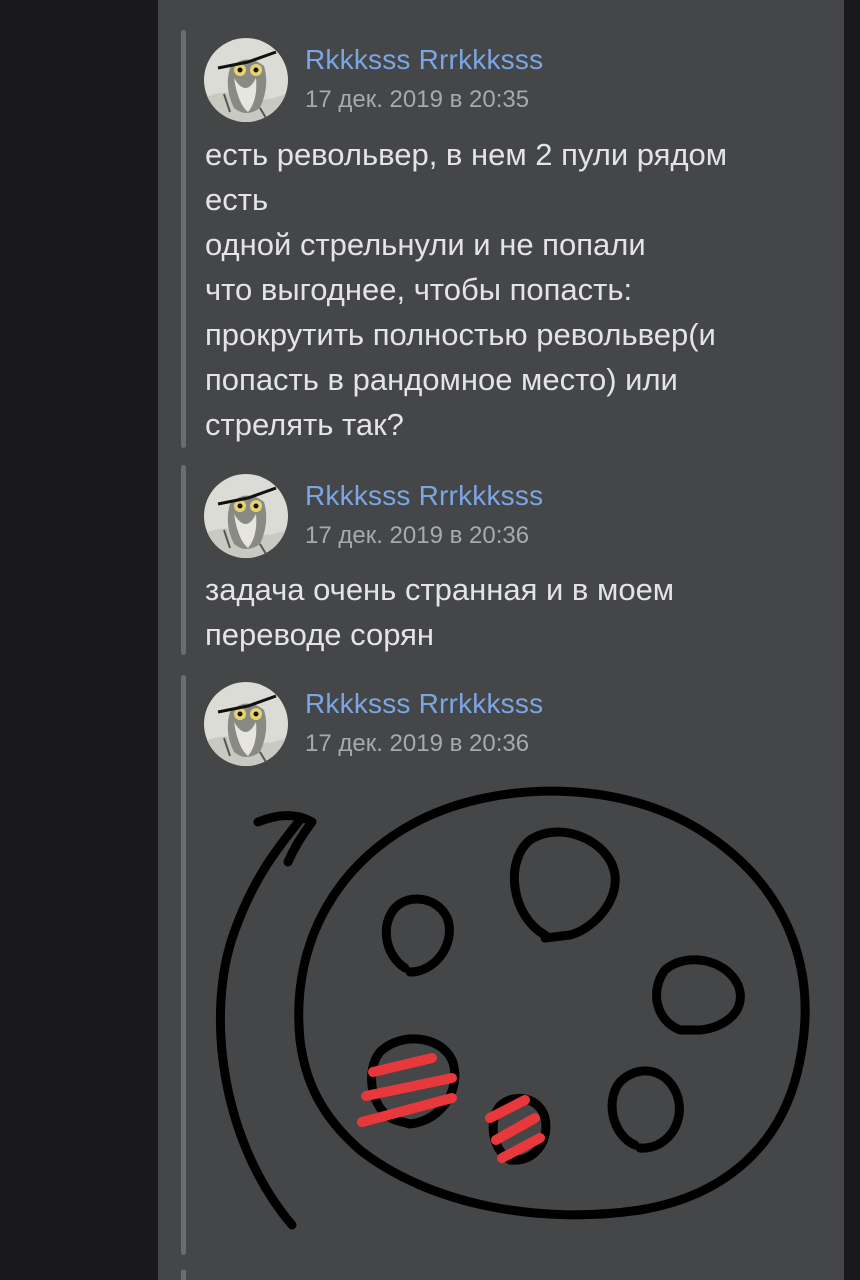  I want to click on quote-bar-continuation, so click(183, 1275).